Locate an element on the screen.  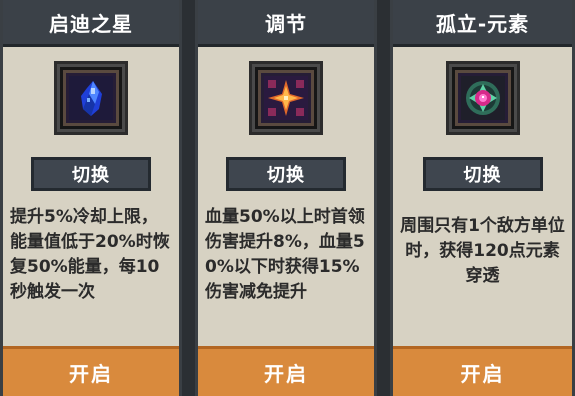
talent-description: 周围只有1个敌方单位时，获得120点元素穿透 is located at coordinates (482, 251).